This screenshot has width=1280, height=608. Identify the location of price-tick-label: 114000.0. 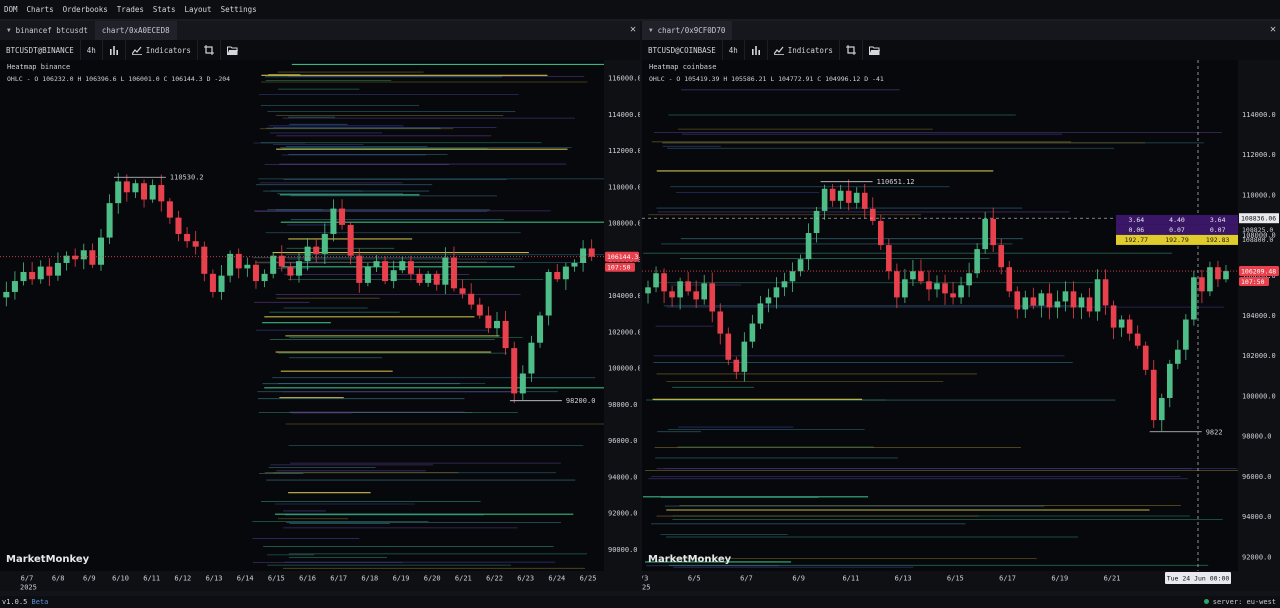
(1259, 115).